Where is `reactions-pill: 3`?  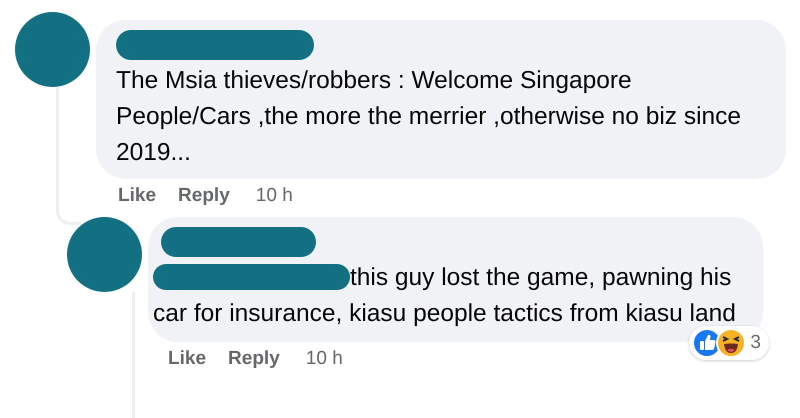
reactions-pill: 3 is located at coordinates (729, 343).